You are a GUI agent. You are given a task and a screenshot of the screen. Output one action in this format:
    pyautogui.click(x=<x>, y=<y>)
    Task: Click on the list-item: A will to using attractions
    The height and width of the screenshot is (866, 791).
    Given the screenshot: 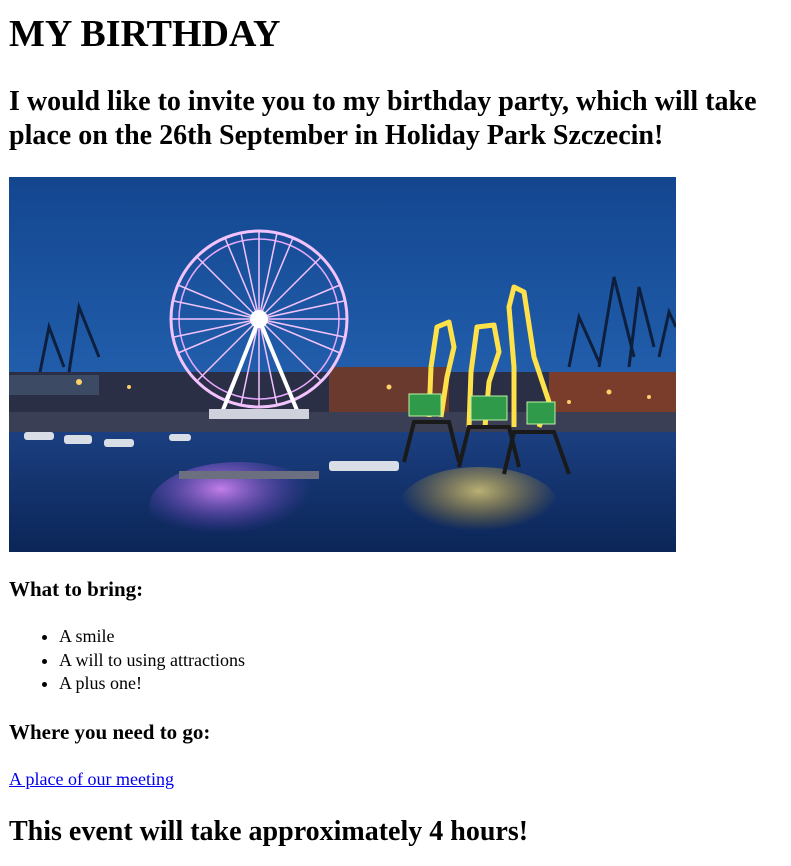 What is the action you would take?
    pyautogui.click(x=152, y=661)
    